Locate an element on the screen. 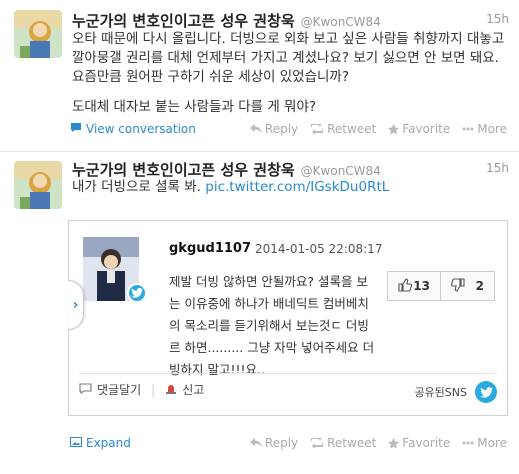  siren-icon is located at coordinates (171, 389).